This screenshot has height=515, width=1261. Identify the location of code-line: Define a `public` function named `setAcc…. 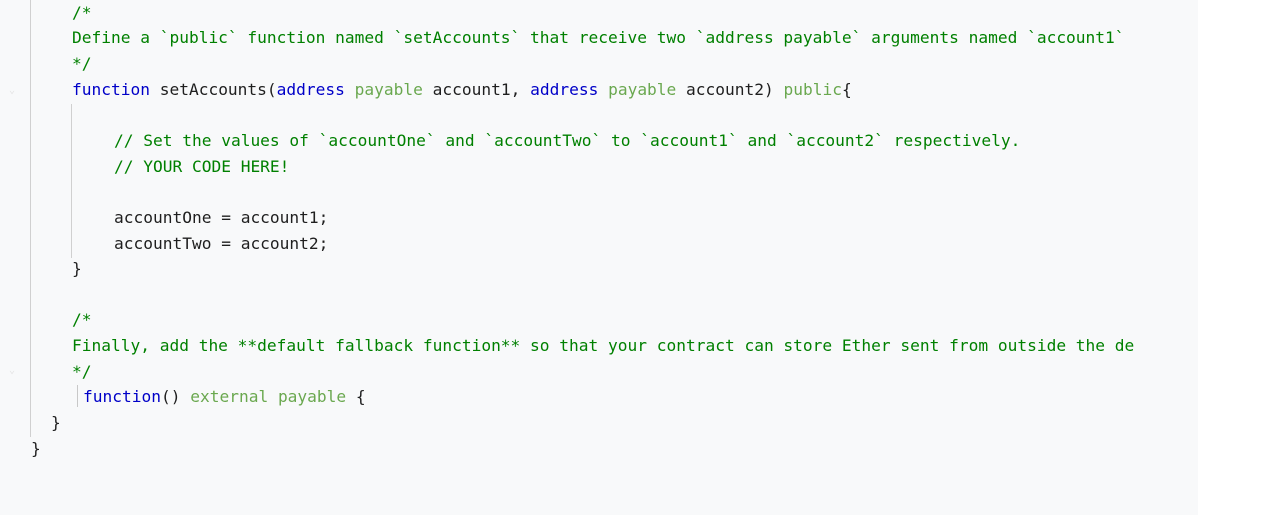
(598, 38).